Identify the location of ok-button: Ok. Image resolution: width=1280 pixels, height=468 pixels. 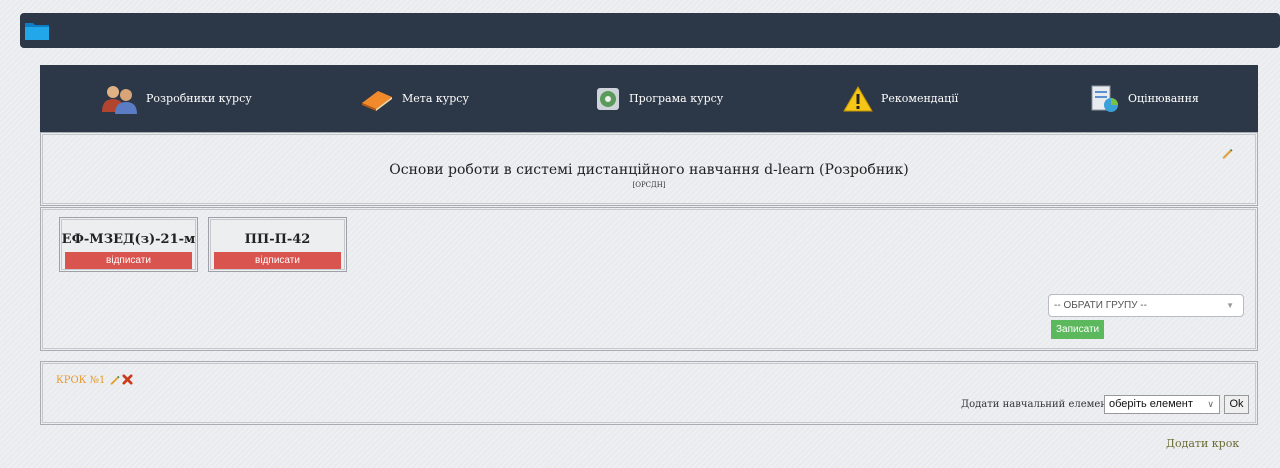
(1236, 404).